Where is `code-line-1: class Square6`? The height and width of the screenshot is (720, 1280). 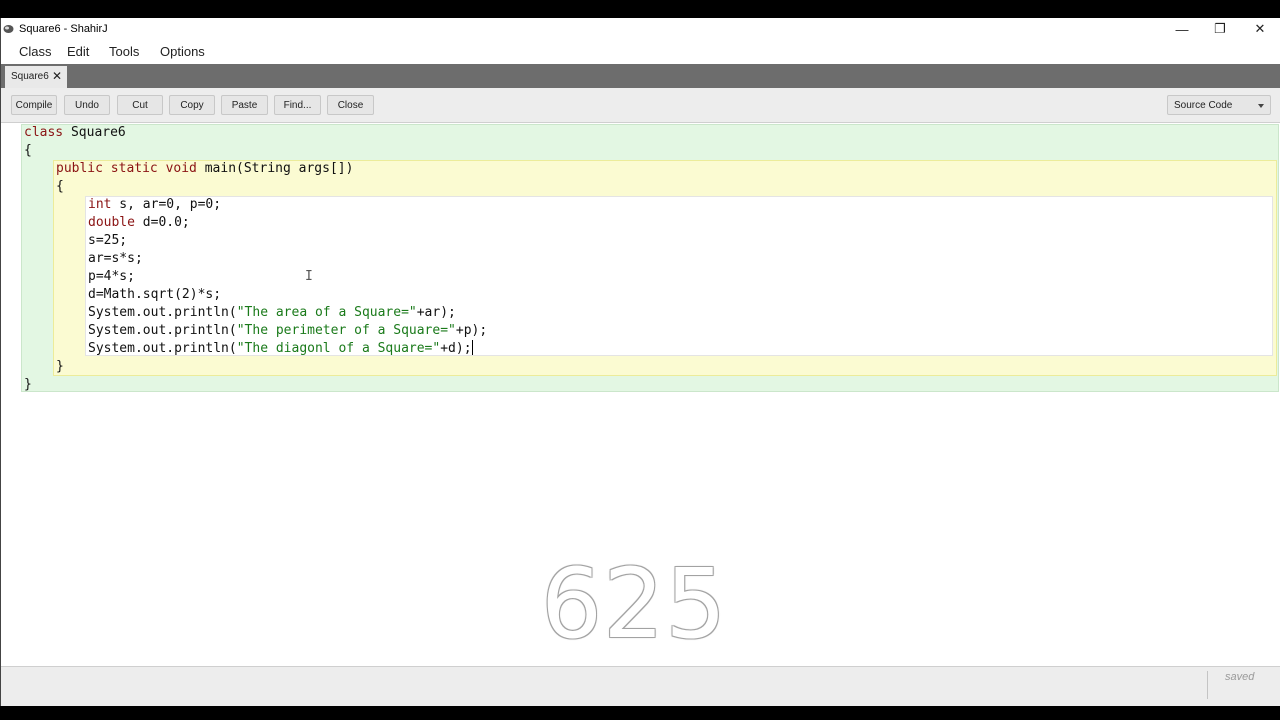 code-line-1: class Square6 is located at coordinates (75, 133).